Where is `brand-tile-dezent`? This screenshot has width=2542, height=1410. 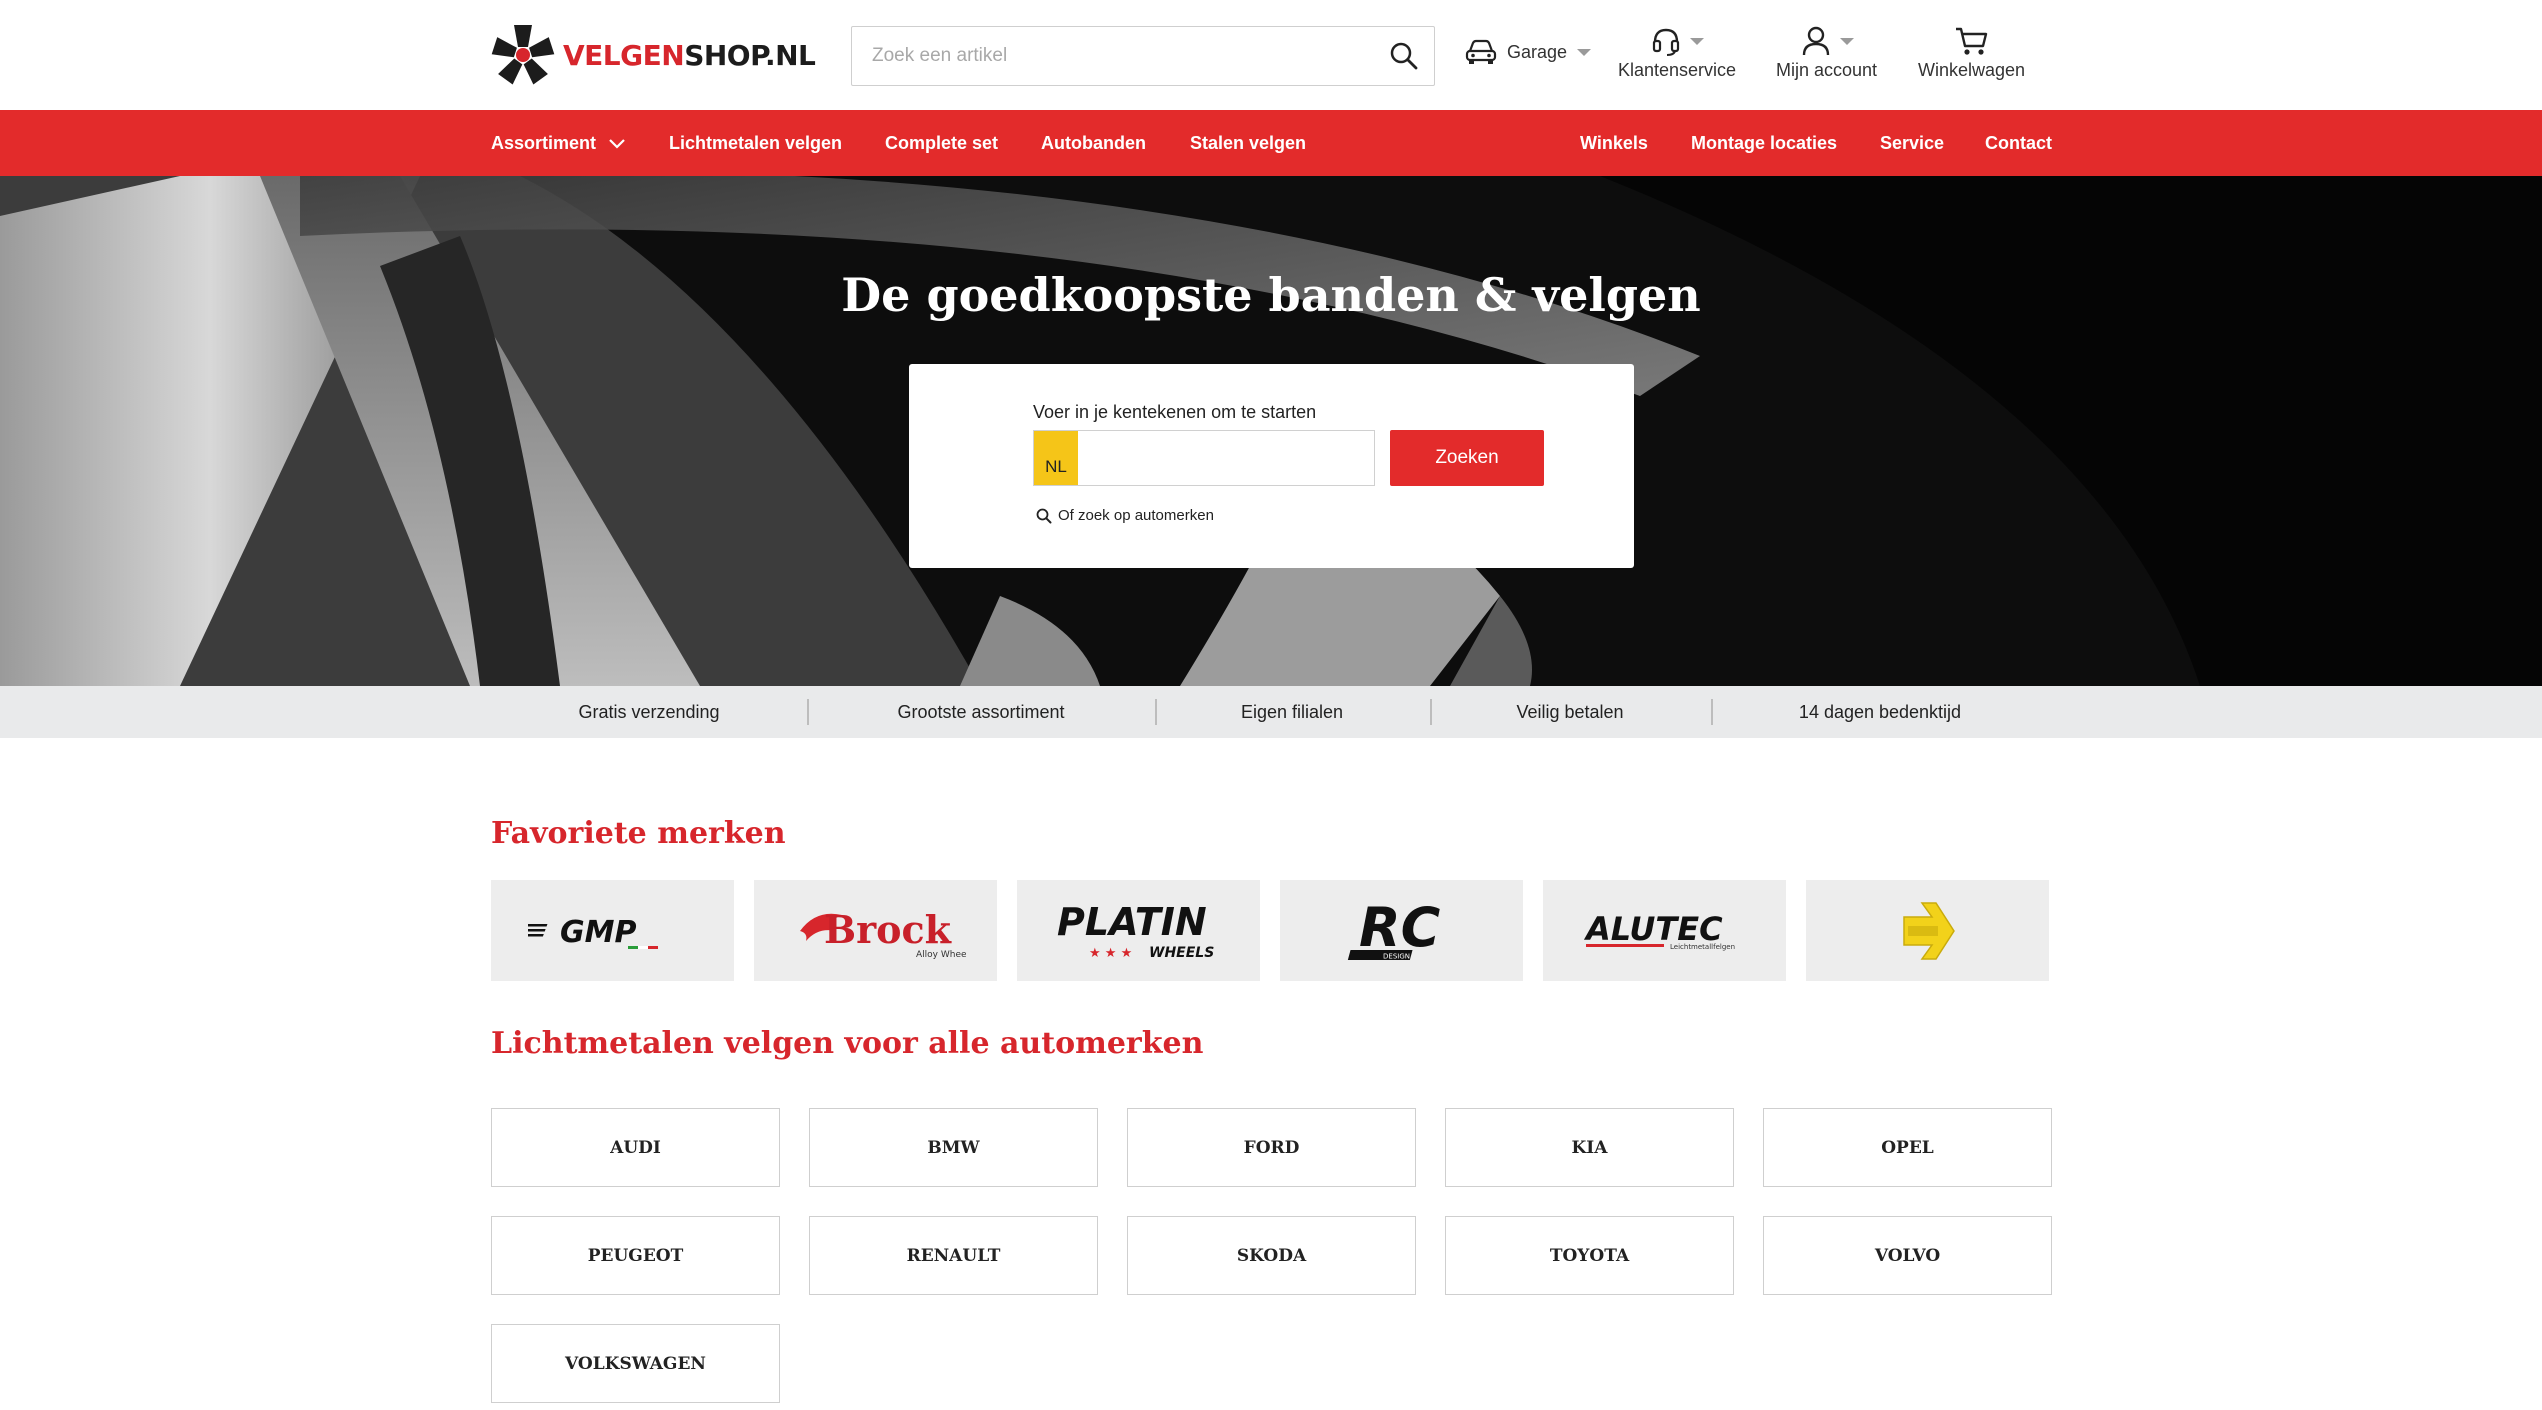 brand-tile-dezent is located at coordinates (1927, 930).